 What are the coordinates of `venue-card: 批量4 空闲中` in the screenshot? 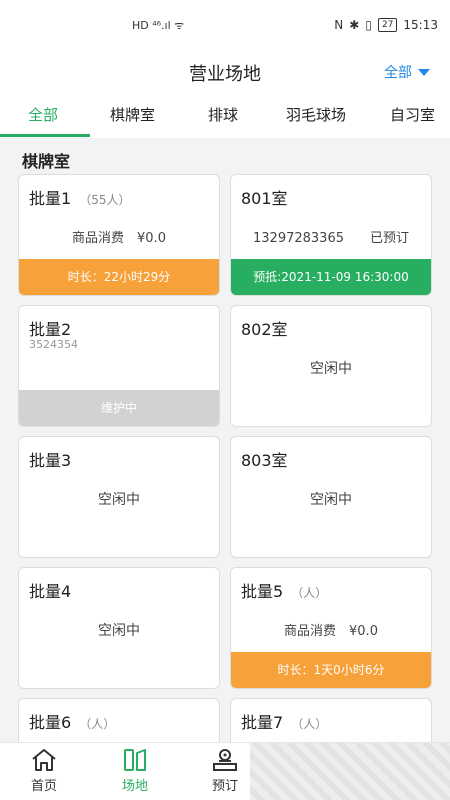 It's located at (119, 628).